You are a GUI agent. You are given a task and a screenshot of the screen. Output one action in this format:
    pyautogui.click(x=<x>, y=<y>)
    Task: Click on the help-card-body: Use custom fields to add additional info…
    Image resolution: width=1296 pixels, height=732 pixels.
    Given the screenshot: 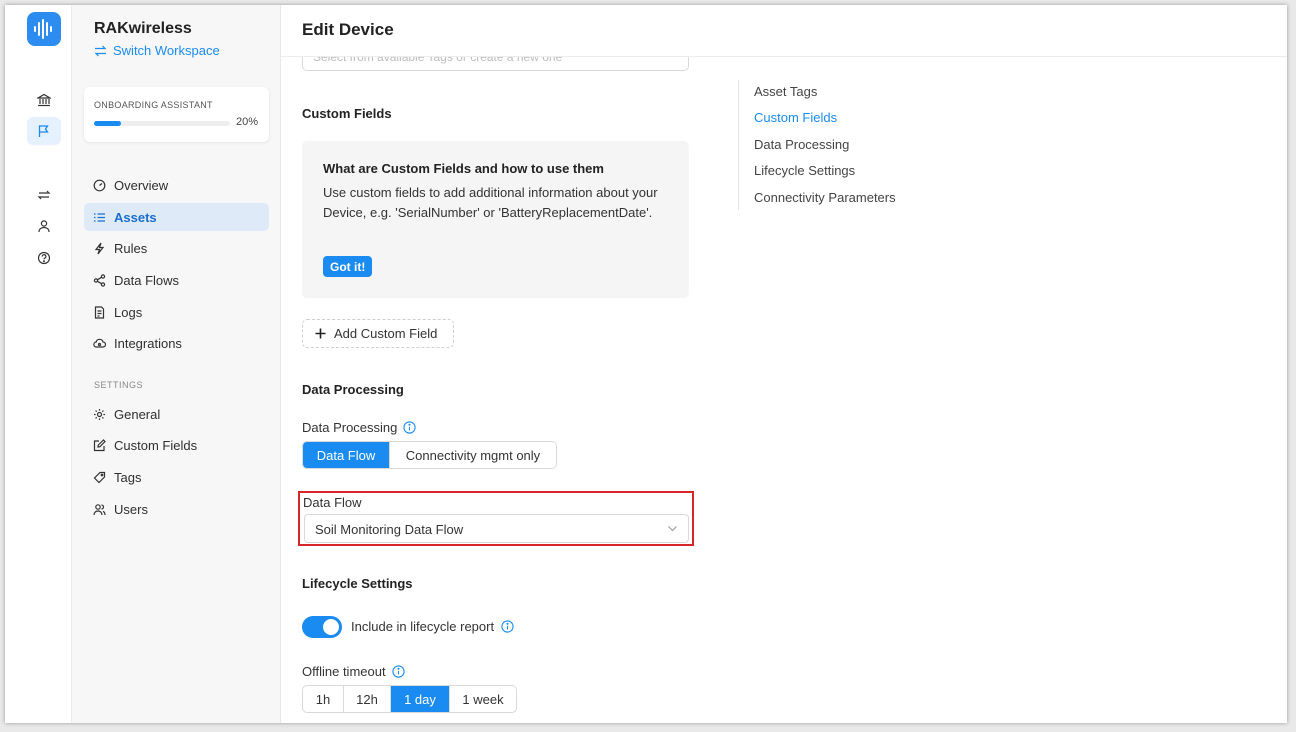 What is the action you would take?
    pyautogui.click(x=490, y=202)
    